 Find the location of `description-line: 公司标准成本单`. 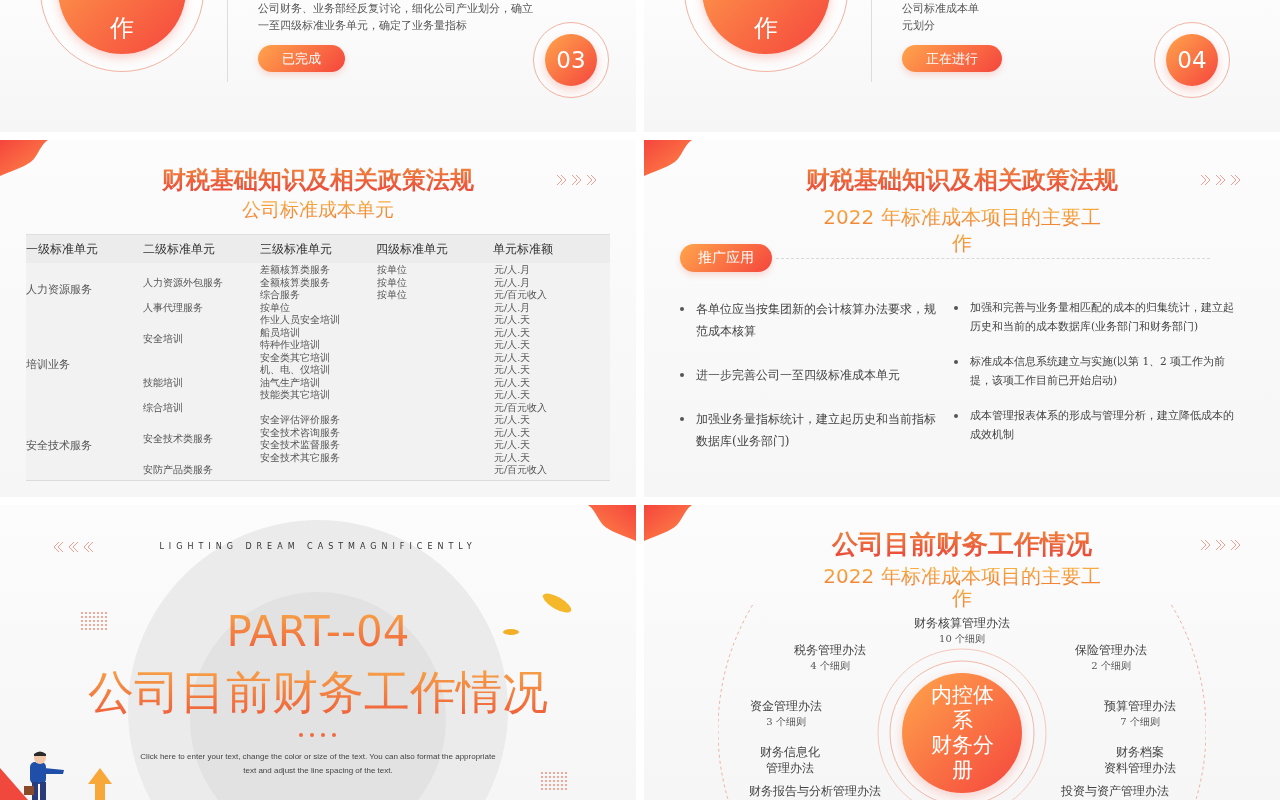

description-line: 公司标准成本单 is located at coordinates (940, 8).